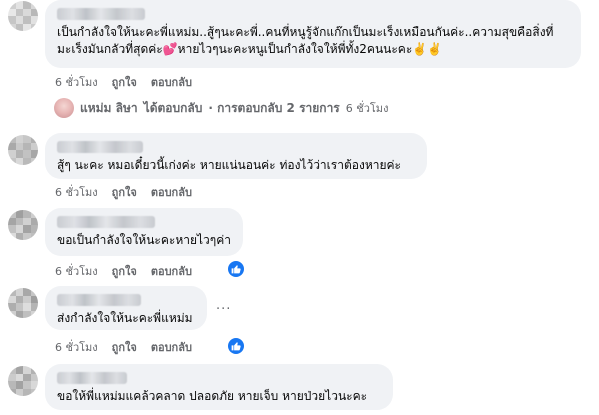  Describe the element at coordinates (367, 108) in the screenshot. I see `reply-time: 6 ชั่วโมง` at that location.